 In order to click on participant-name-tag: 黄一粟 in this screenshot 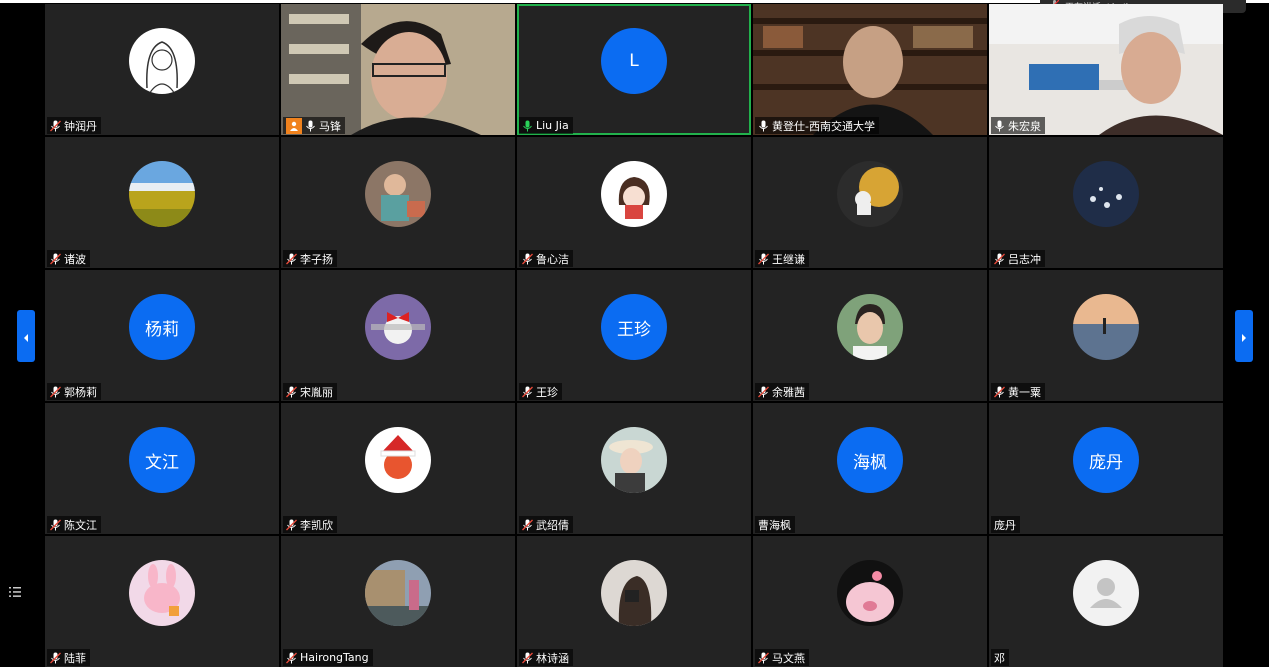, I will do `click(1018, 391)`.